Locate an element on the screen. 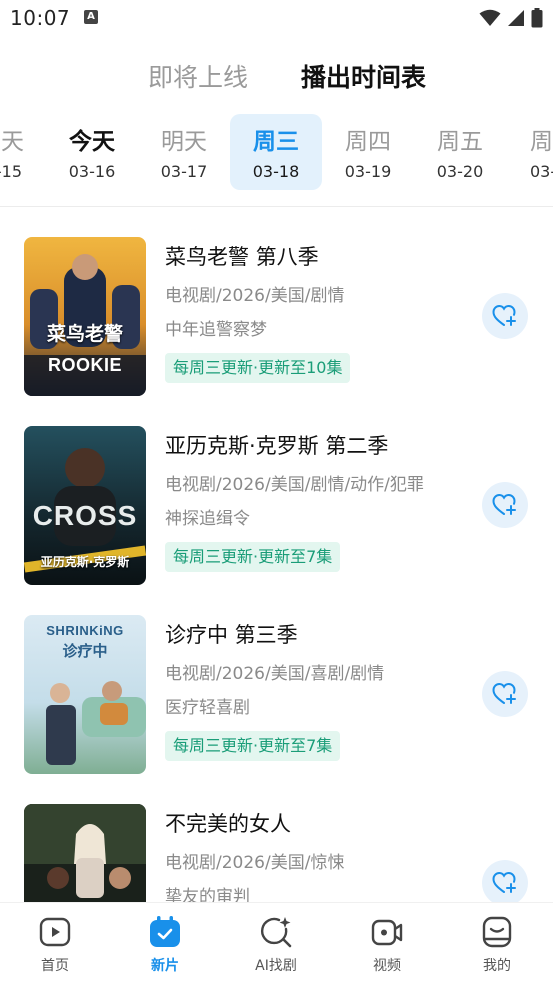 Image resolution: width=553 pixels, height=983 pixels. show-desc: 中年追警察梦 is located at coordinates (216, 330).